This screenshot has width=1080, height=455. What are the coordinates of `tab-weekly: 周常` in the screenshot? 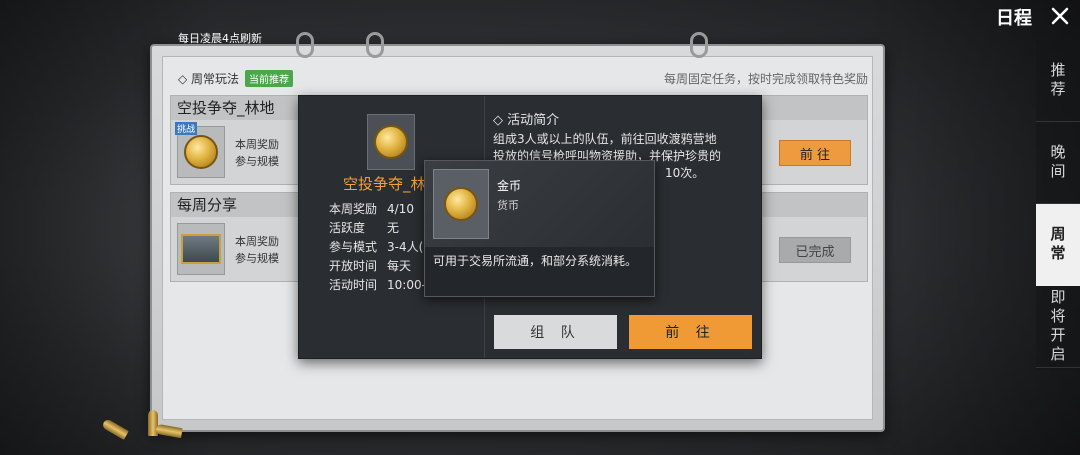 It's located at (1058, 245).